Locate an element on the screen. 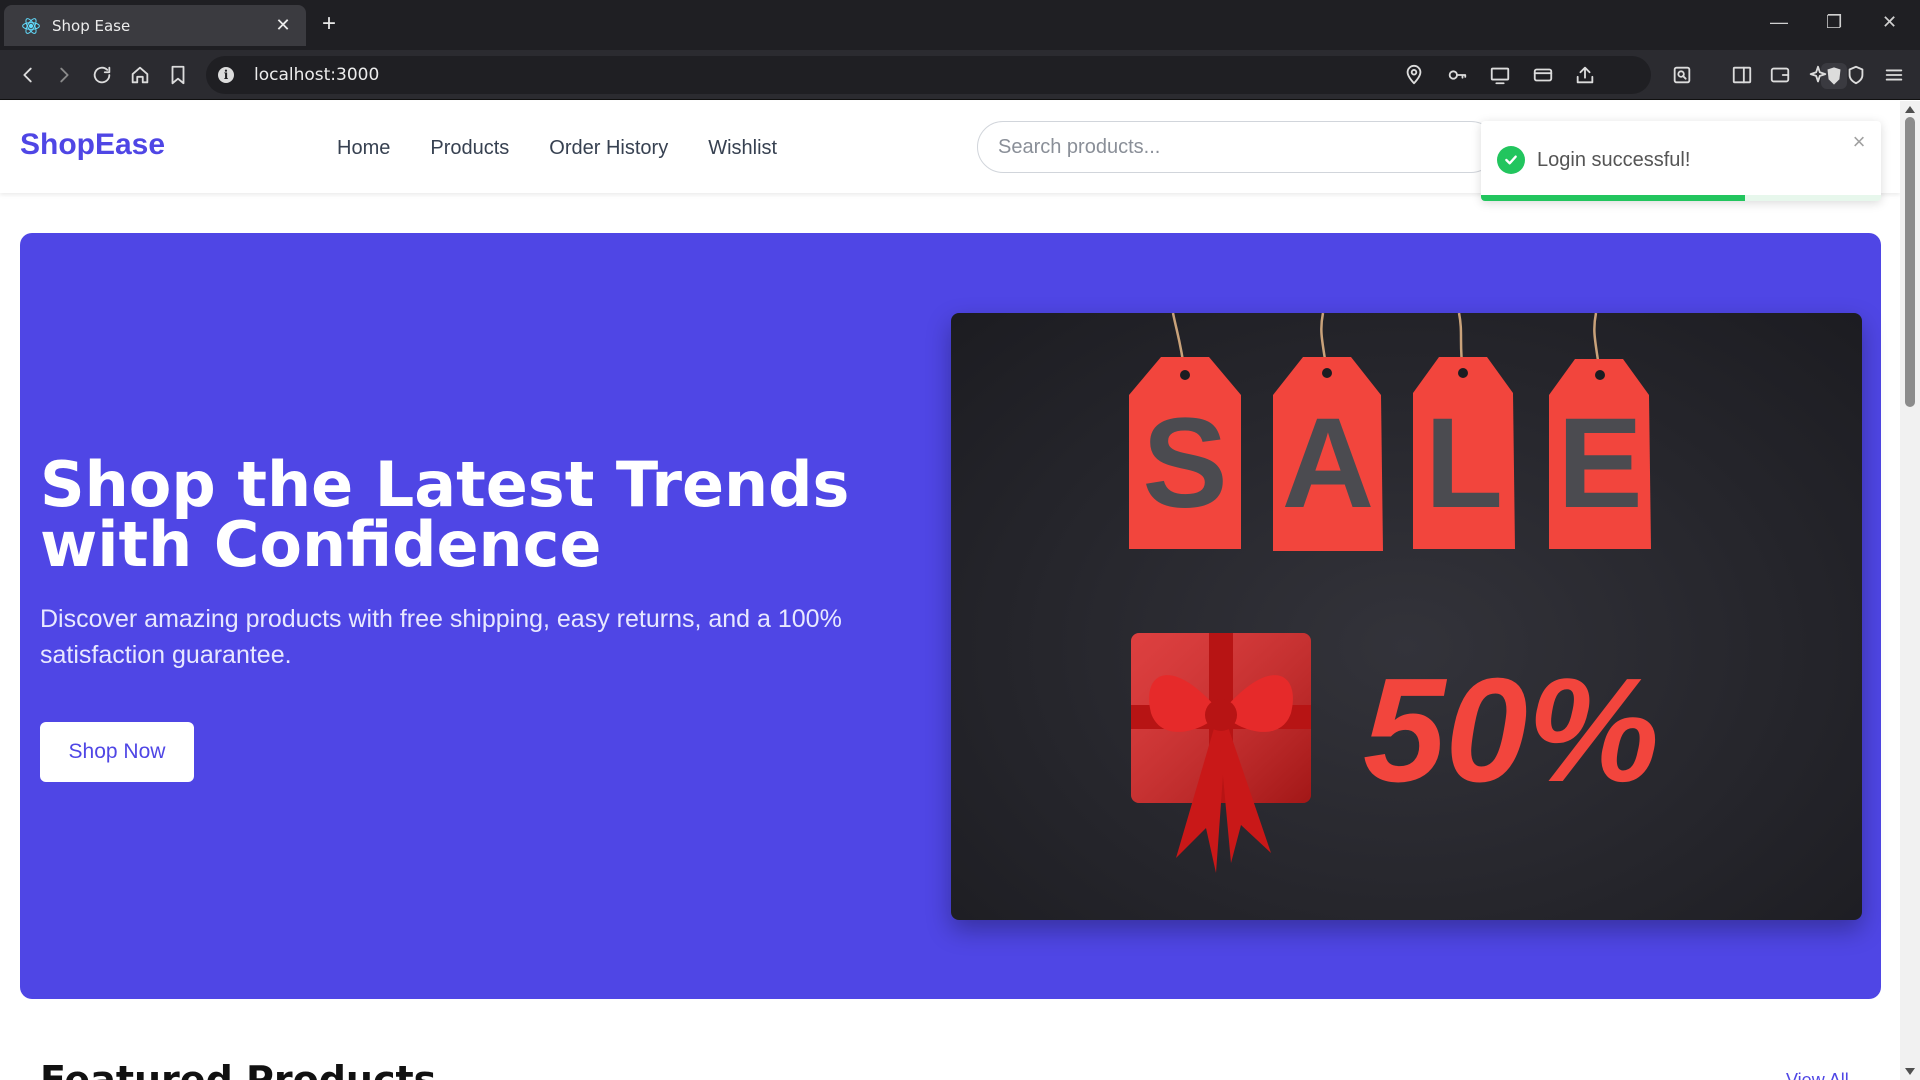 The width and height of the screenshot is (1920, 1080). page-scrollbar is located at coordinates (1910, 590).